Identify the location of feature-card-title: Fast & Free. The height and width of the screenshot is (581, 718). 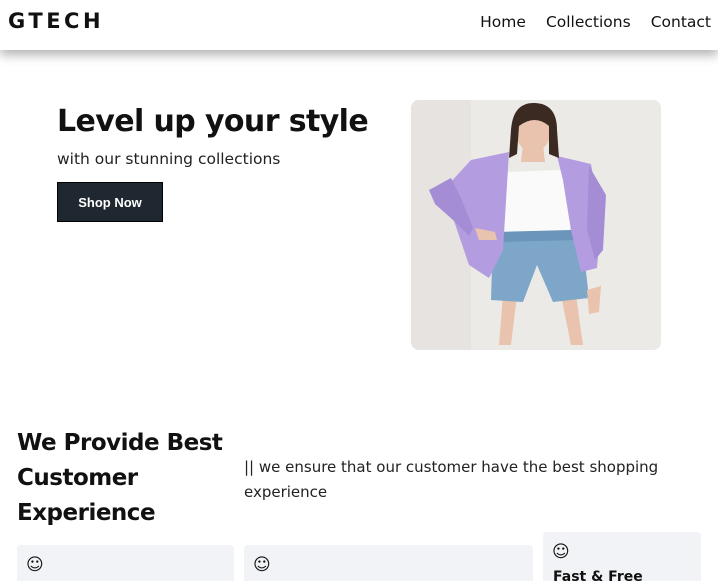
(598, 575).